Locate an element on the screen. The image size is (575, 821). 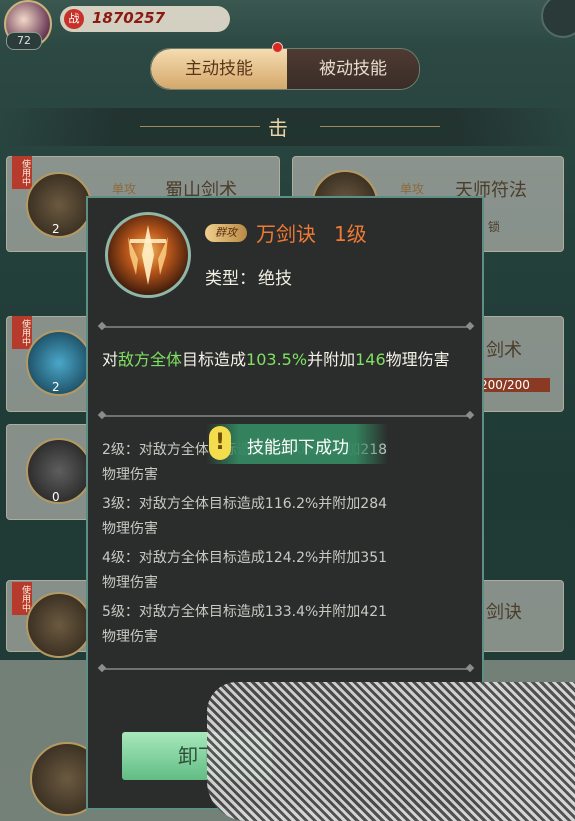
obscured-region is located at coordinates (391, 751).